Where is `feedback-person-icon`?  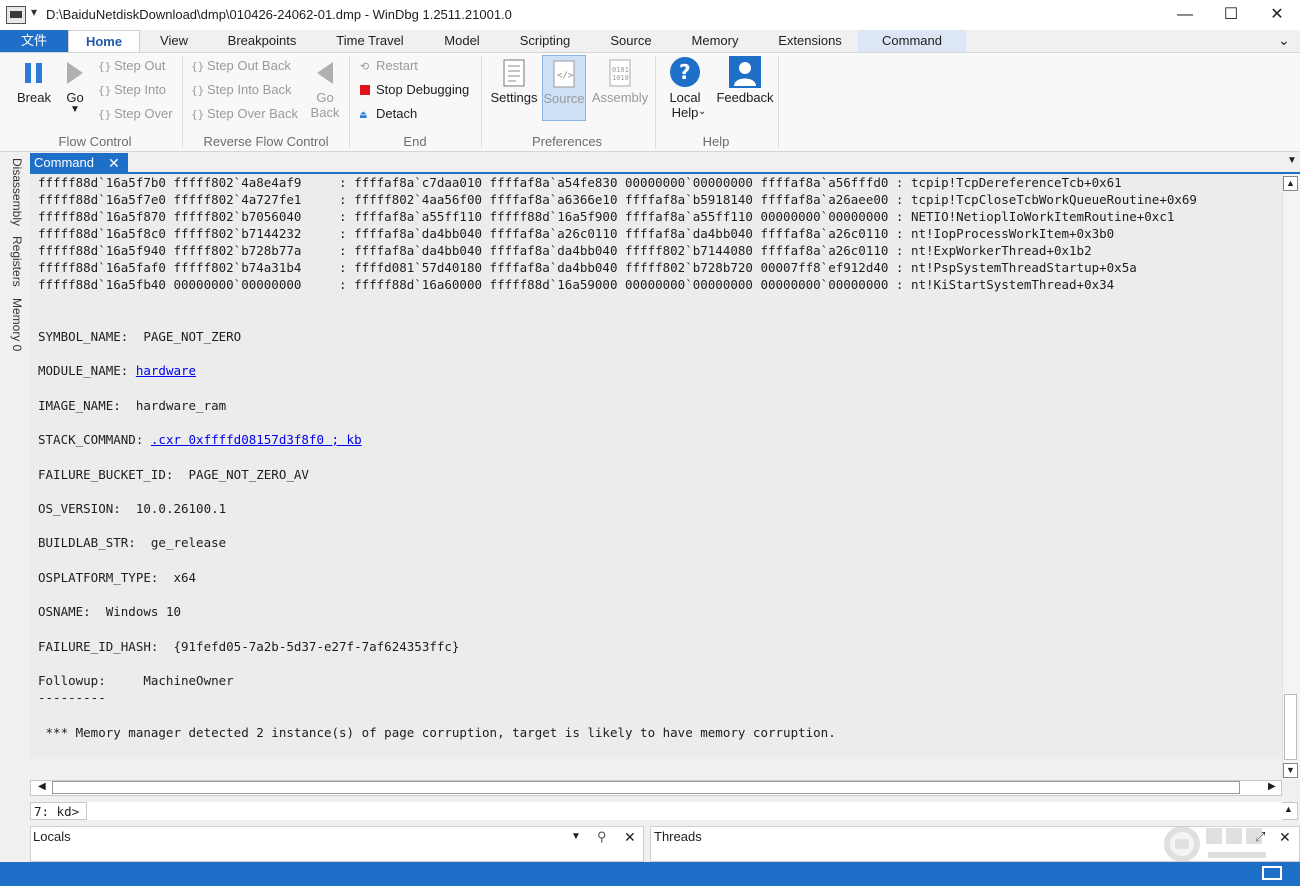 feedback-person-icon is located at coordinates (745, 72).